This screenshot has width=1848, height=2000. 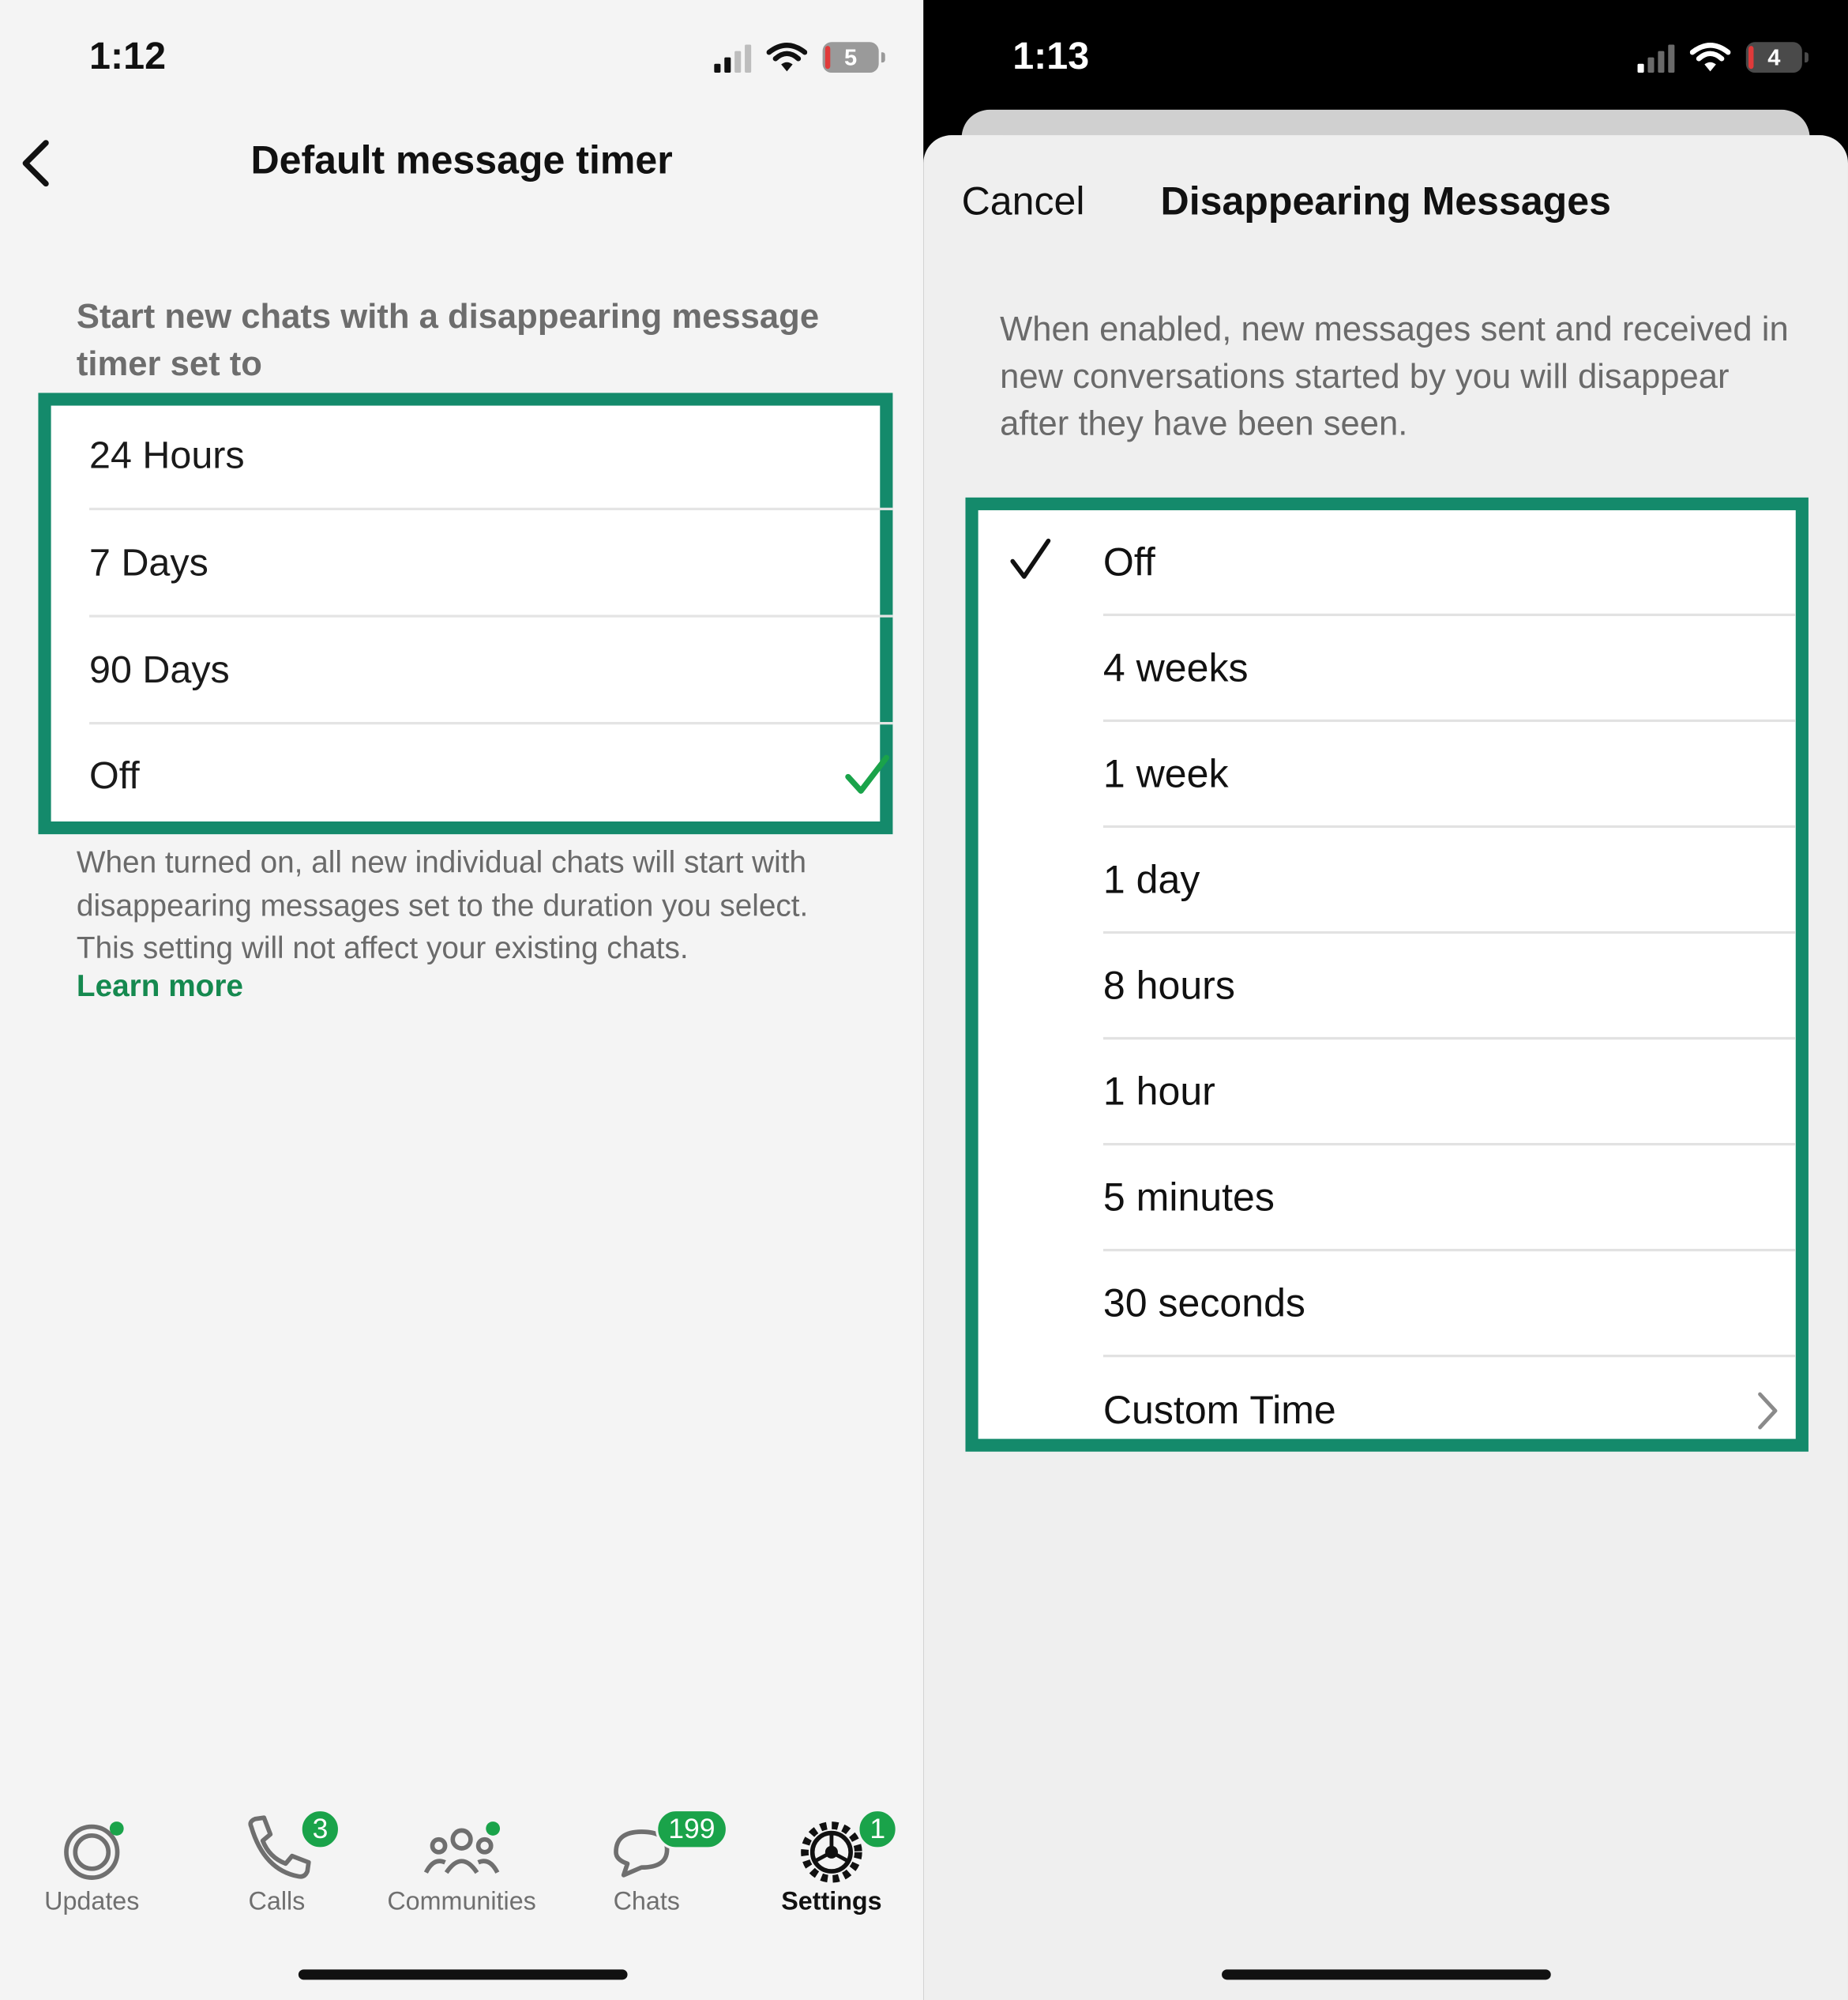 I want to click on option-label: 8 hours, so click(x=1168, y=984).